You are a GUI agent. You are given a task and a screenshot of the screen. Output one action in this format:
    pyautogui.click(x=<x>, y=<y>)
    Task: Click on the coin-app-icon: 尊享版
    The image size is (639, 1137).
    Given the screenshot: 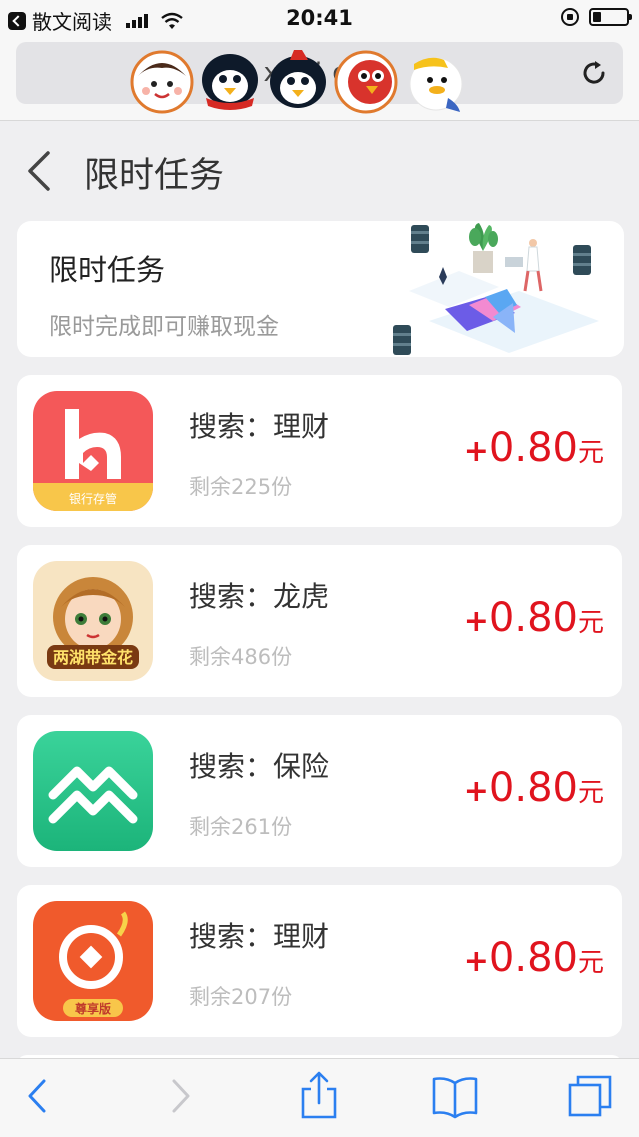 What is the action you would take?
    pyautogui.click(x=93, y=961)
    